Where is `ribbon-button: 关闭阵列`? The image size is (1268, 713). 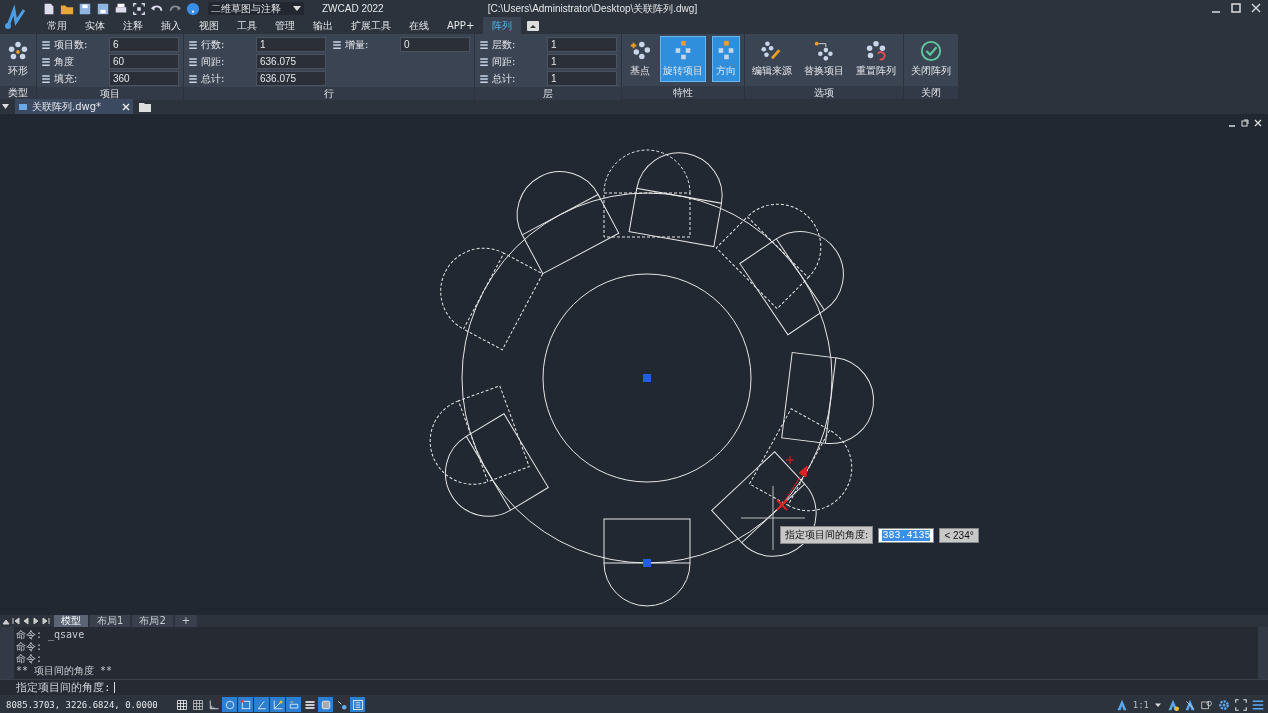 ribbon-button: 关闭阵列 is located at coordinates (931, 59).